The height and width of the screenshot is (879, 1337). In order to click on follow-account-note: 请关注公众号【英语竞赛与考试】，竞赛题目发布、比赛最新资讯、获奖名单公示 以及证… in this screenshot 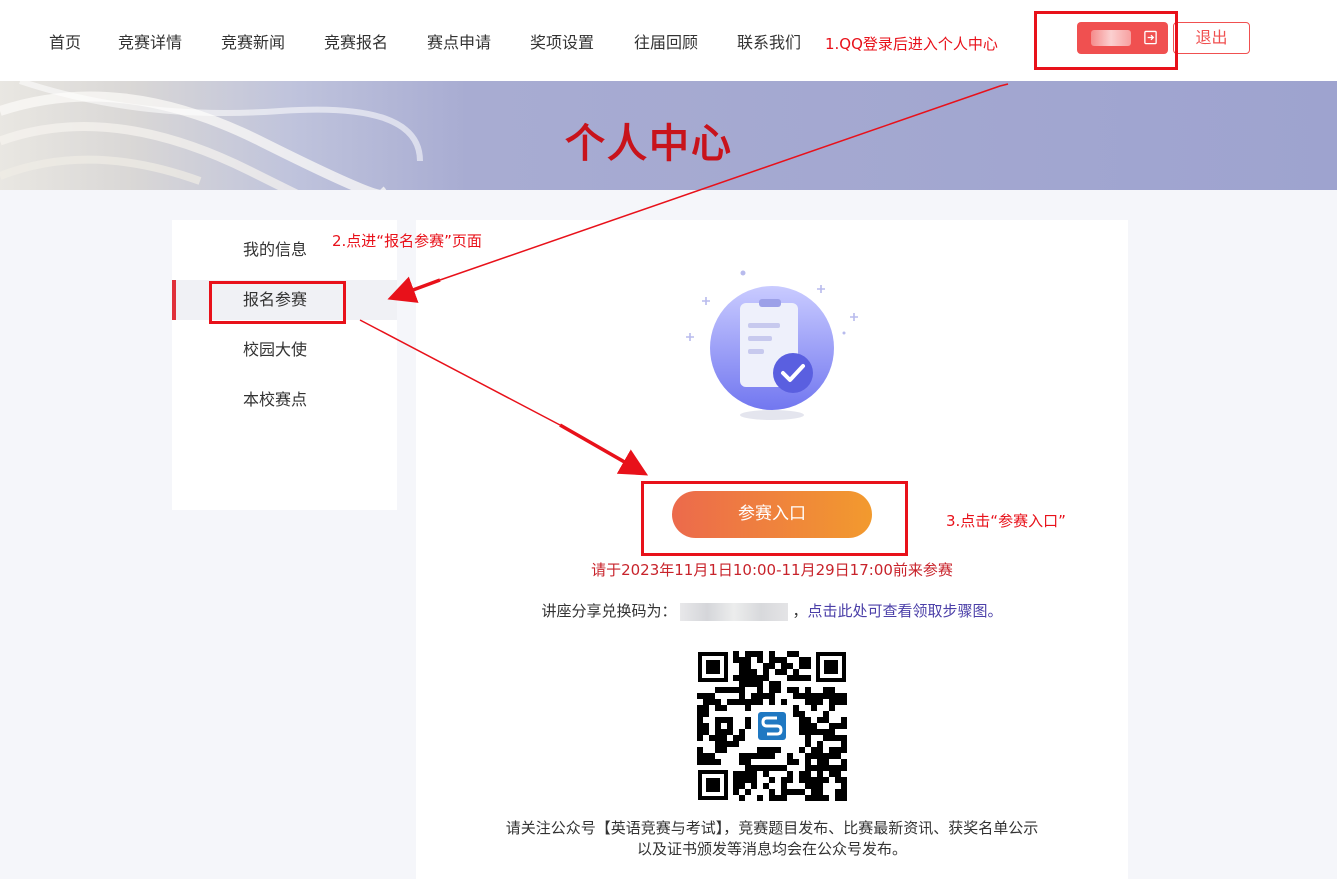, I will do `click(772, 839)`.